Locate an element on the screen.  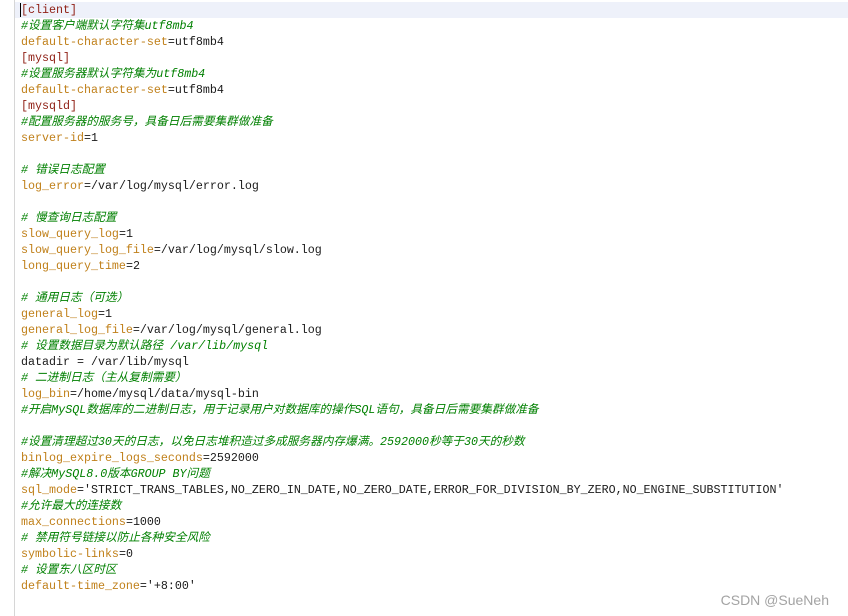
code-line: # 慢查询日志配置 is located at coordinates (431, 218).